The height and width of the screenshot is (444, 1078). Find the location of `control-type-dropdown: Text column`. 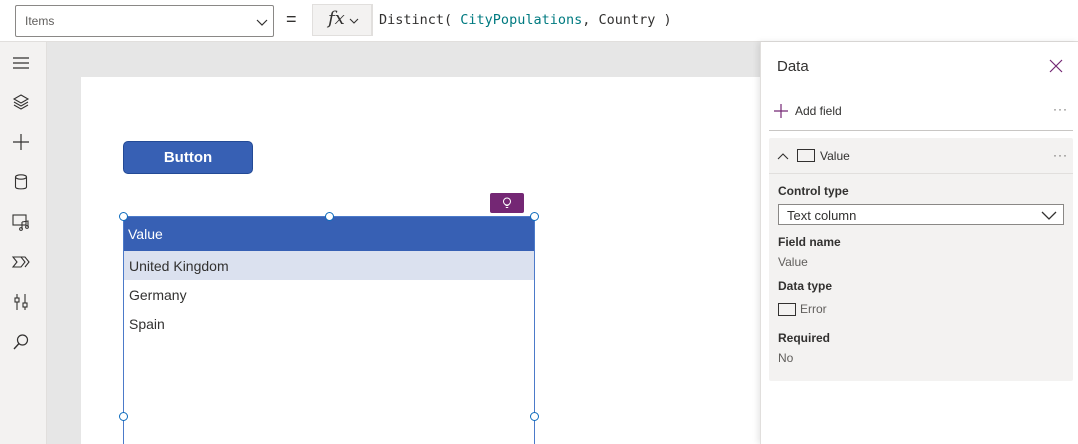

control-type-dropdown: Text column is located at coordinates (921, 214).